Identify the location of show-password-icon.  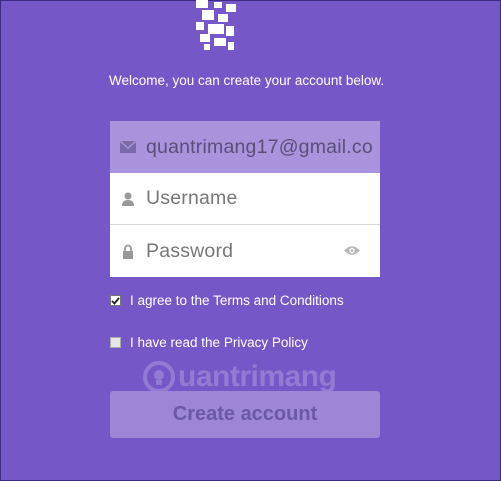
(352, 252).